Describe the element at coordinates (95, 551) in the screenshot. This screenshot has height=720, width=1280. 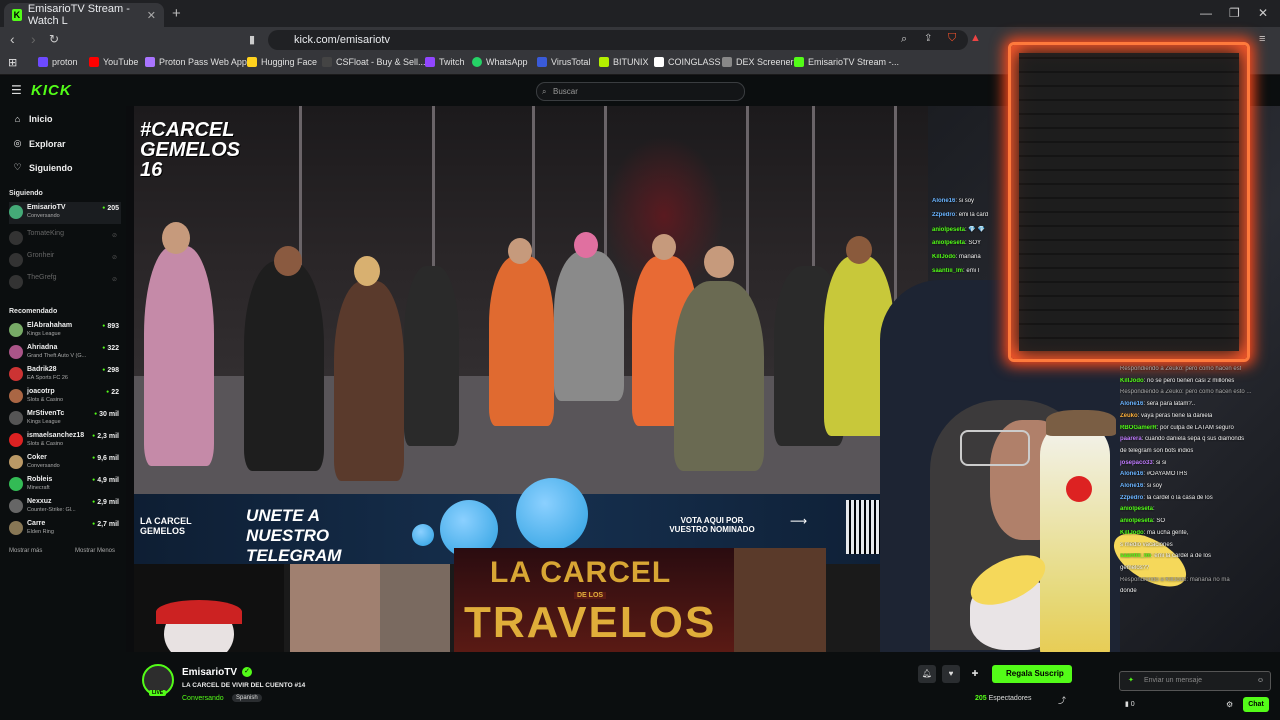
I see `show-less-button: Mostrar Menos` at that location.